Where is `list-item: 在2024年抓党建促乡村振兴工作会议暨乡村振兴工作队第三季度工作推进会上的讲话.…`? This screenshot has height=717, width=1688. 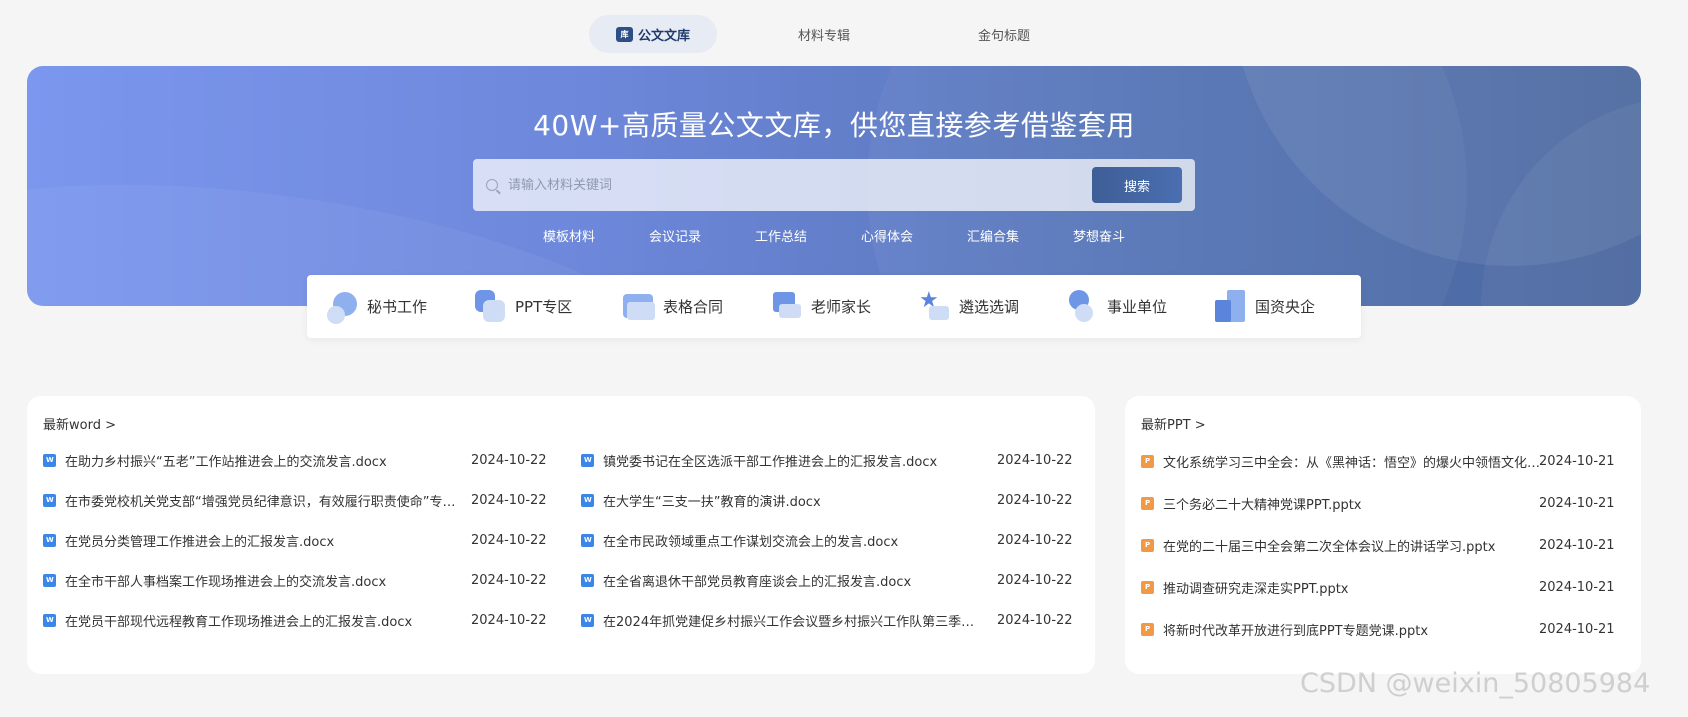 list-item: 在2024年抓党建促乡村振兴工作会议暨乡村振兴工作队第三季度工作推进会上的讲话.… is located at coordinates (831, 620).